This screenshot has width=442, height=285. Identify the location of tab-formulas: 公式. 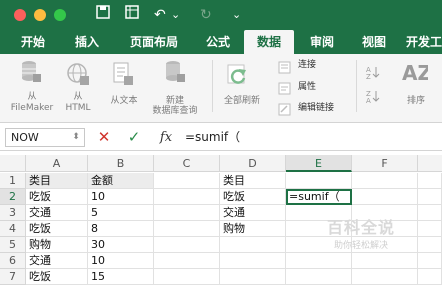
(218, 42).